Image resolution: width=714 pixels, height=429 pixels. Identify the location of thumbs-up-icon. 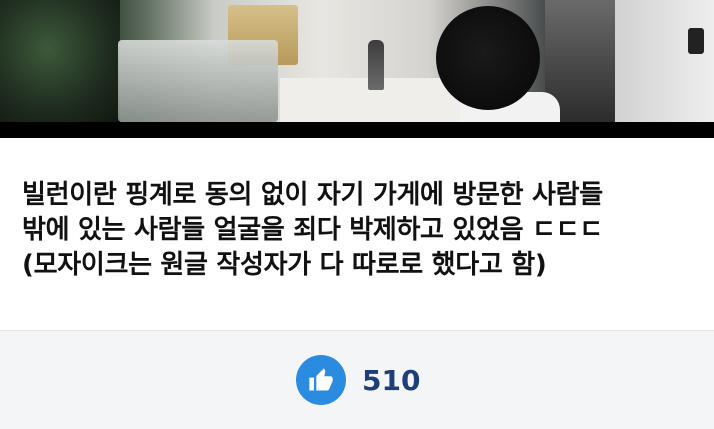
(321, 380).